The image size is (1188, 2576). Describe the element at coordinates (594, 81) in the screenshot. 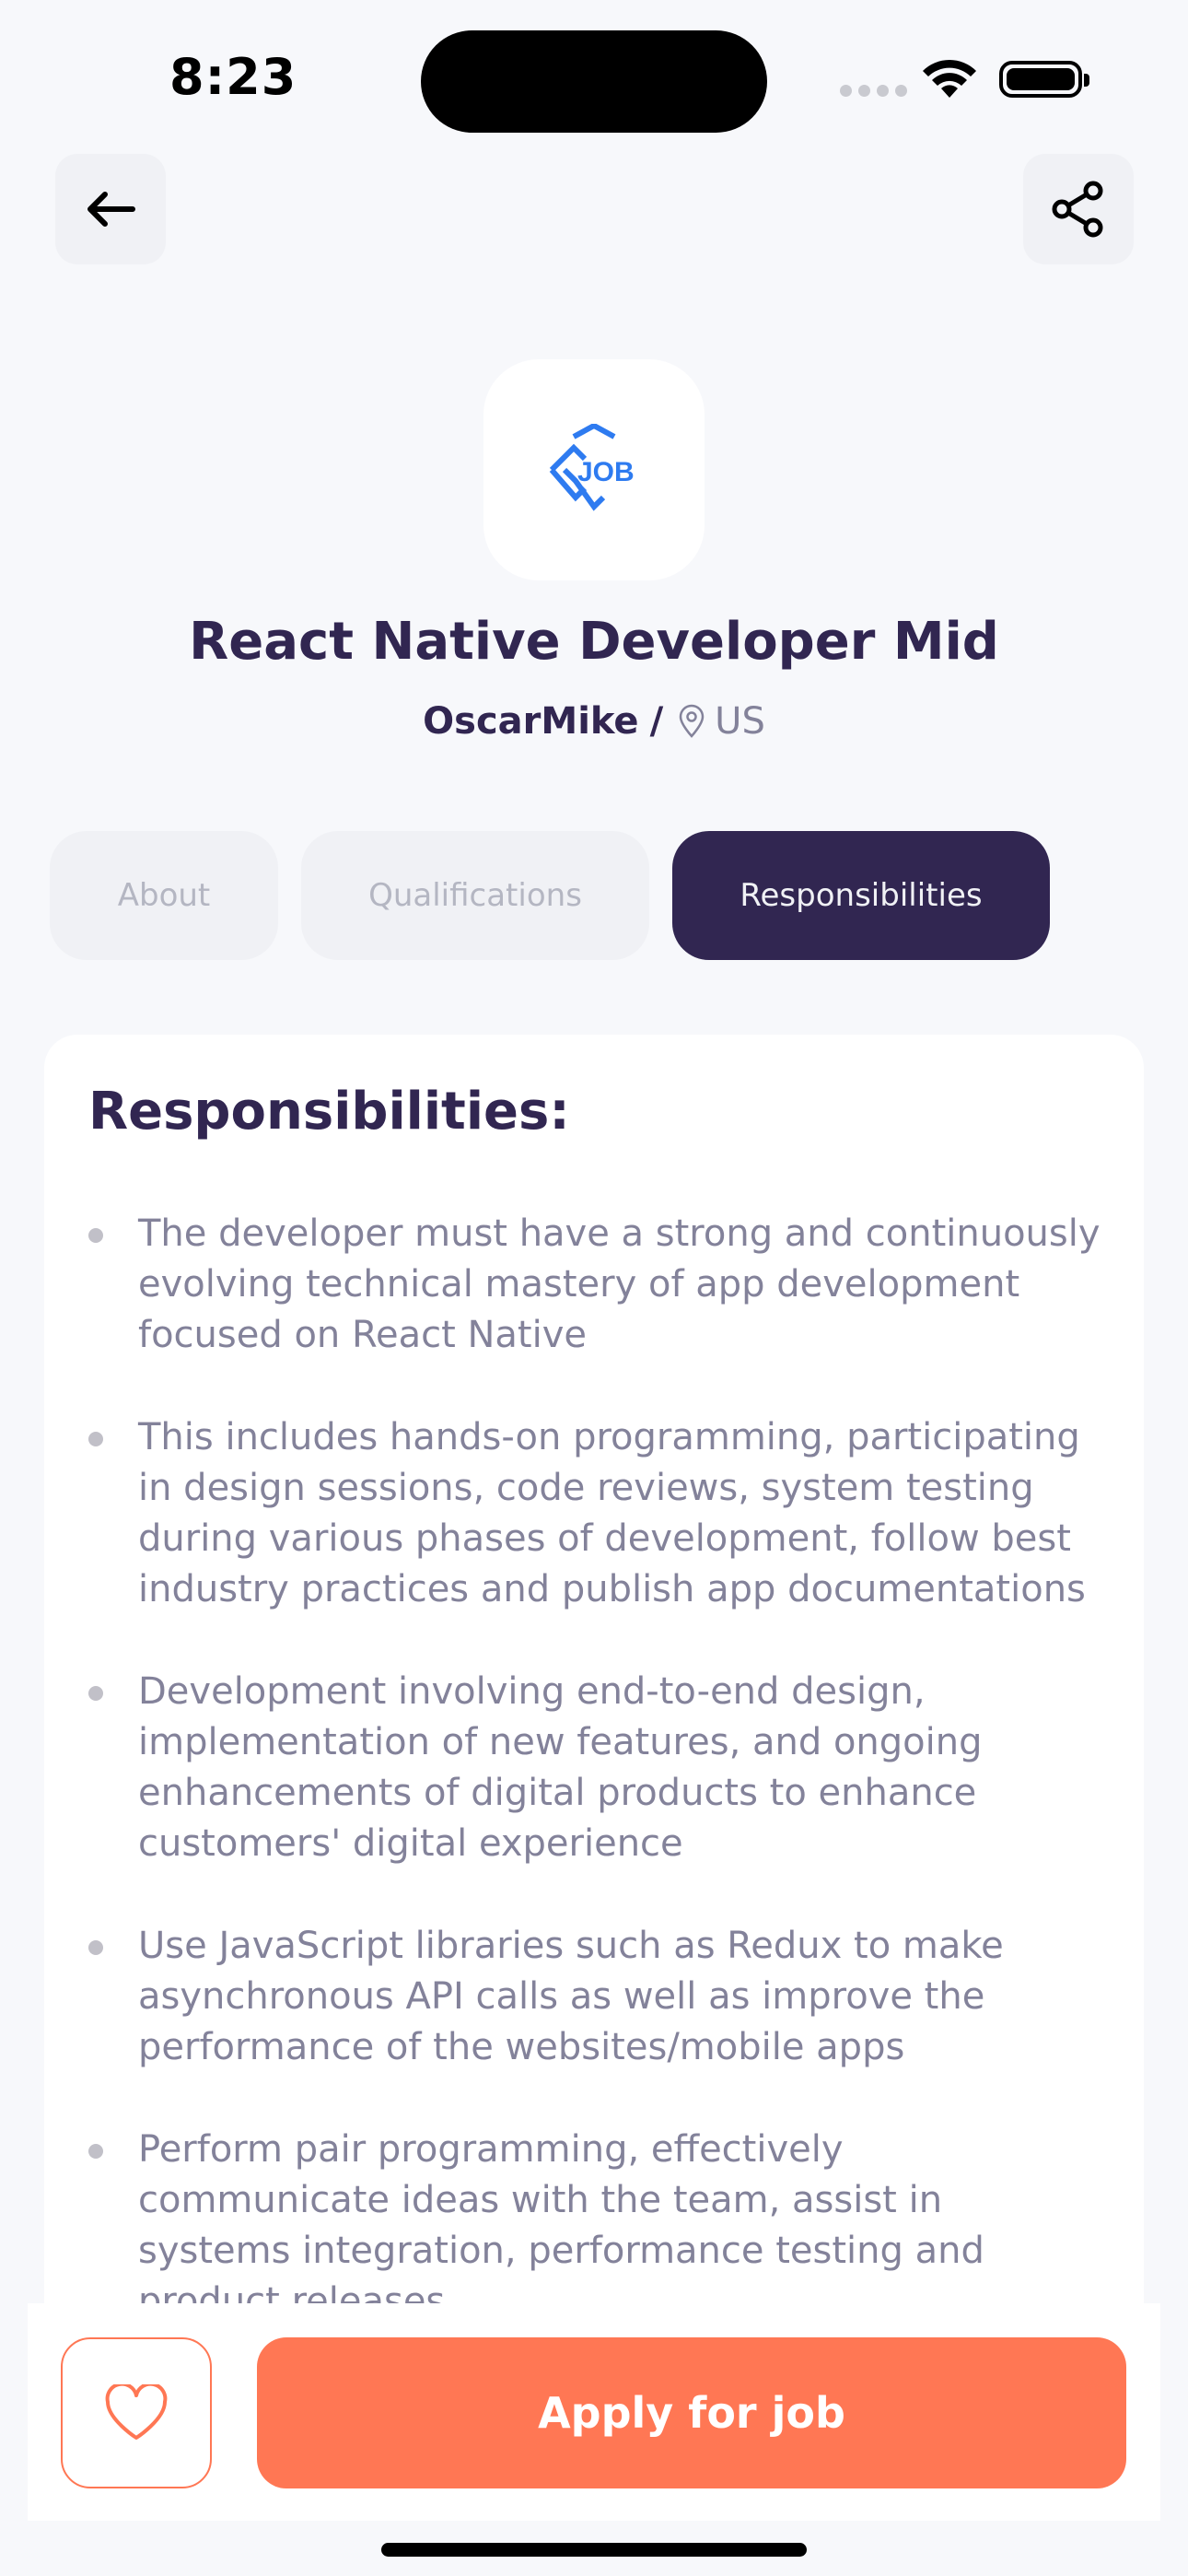

I see `dynamic-island` at that location.